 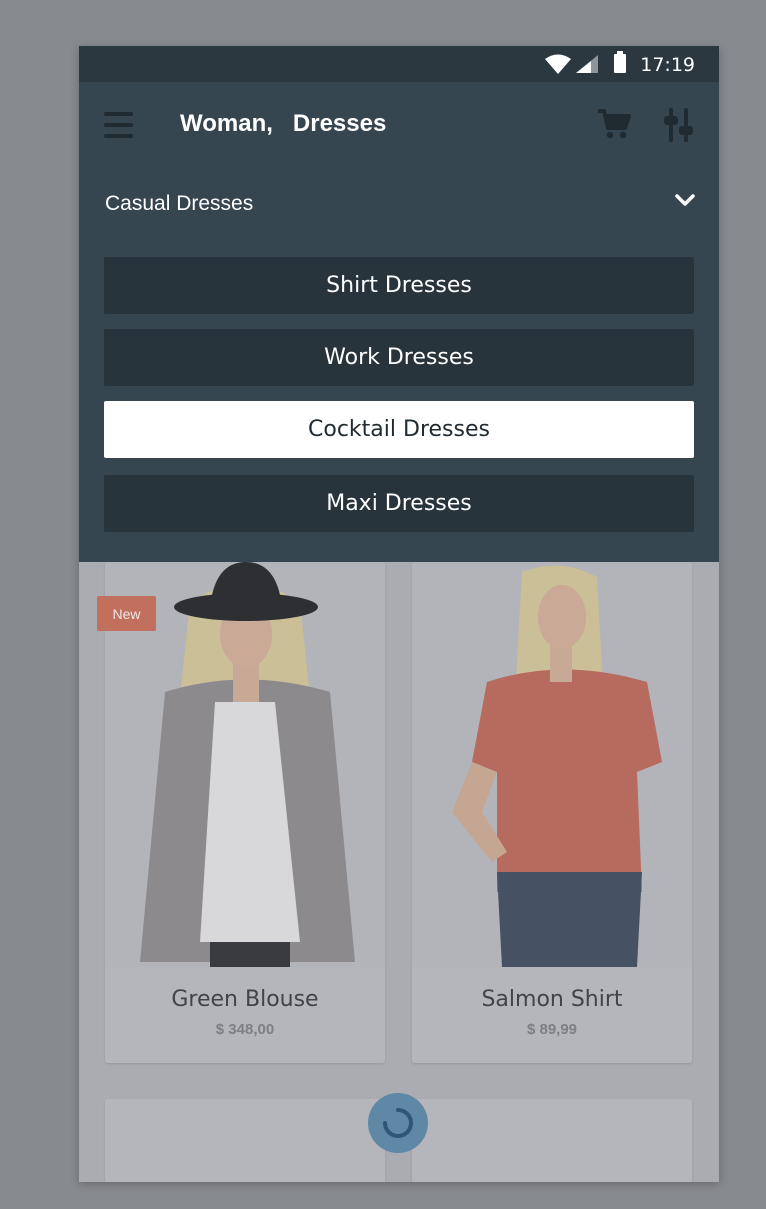 What do you see at coordinates (620, 62) in the screenshot?
I see `battery-icon` at bounding box center [620, 62].